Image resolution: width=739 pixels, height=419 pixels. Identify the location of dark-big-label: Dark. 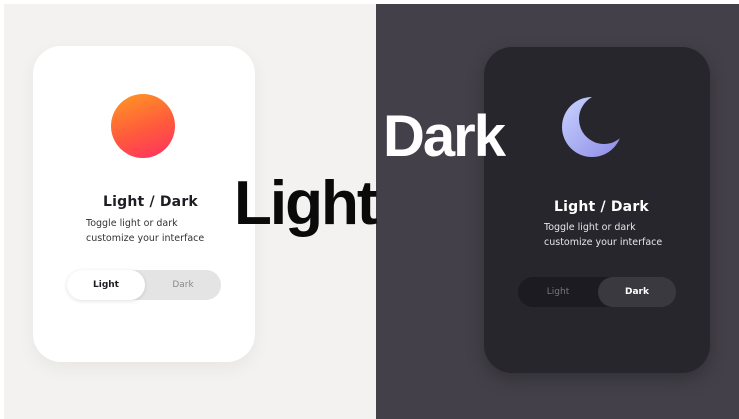
(444, 136).